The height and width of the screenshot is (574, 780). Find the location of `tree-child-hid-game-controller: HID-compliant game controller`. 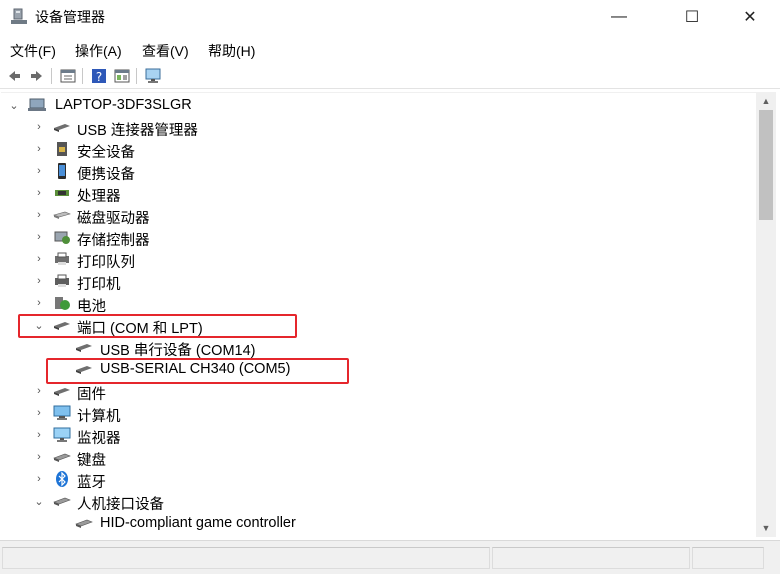

tree-child-hid-game-controller: HID-compliant game controller is located at coordinates (378, 523).